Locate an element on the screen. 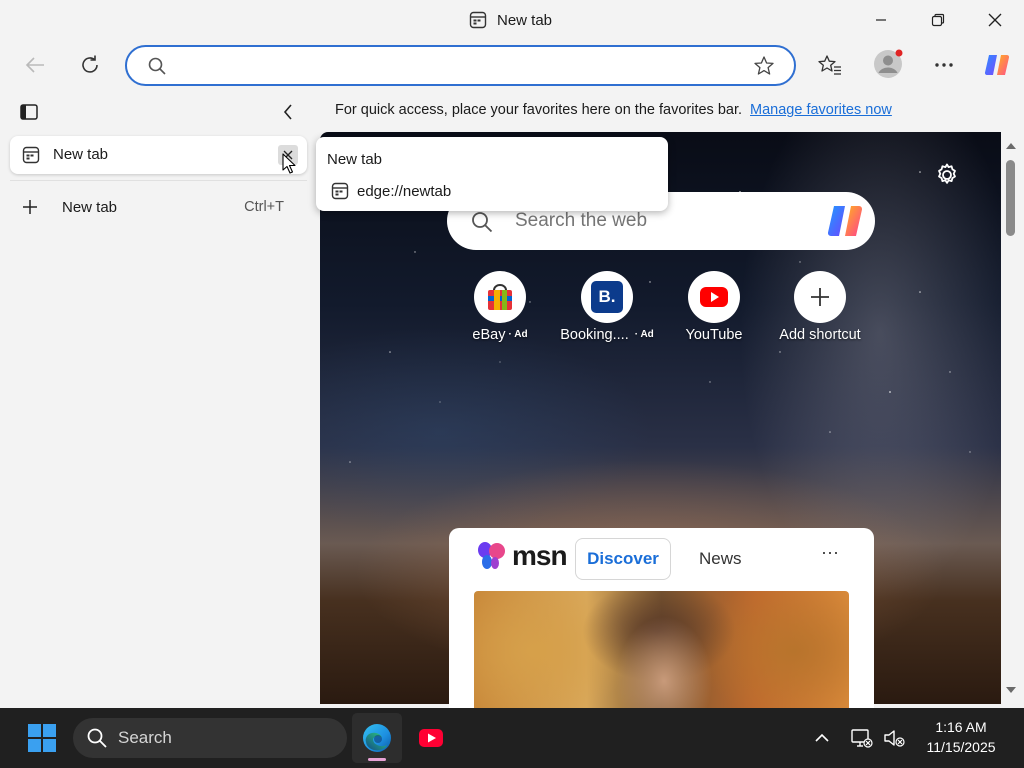 The width and height of the screenshot is (1024, 768). taskbar-youtube-button is located at coordinates (431, 738).